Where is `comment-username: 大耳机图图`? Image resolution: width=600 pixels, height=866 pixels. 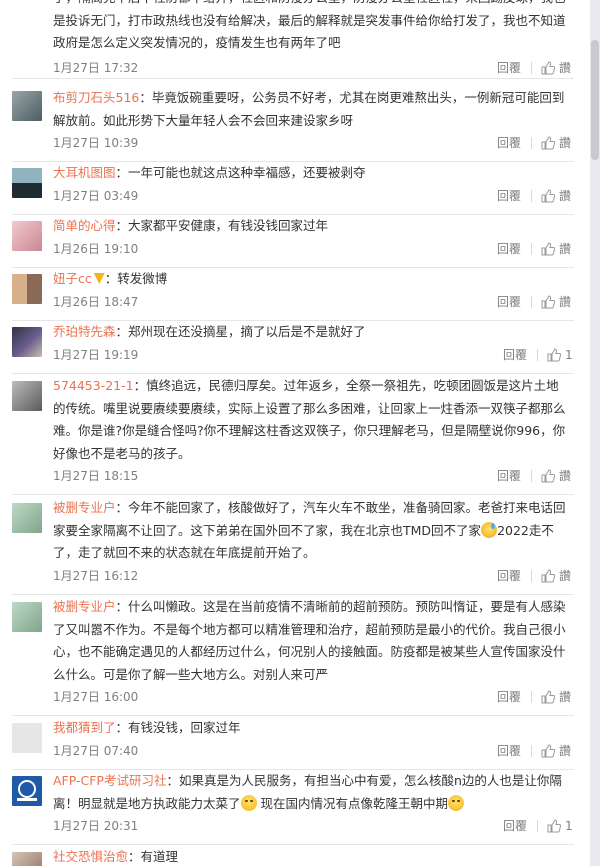 comment-username: 大耳机图图 is located at coordinates (84, 172).